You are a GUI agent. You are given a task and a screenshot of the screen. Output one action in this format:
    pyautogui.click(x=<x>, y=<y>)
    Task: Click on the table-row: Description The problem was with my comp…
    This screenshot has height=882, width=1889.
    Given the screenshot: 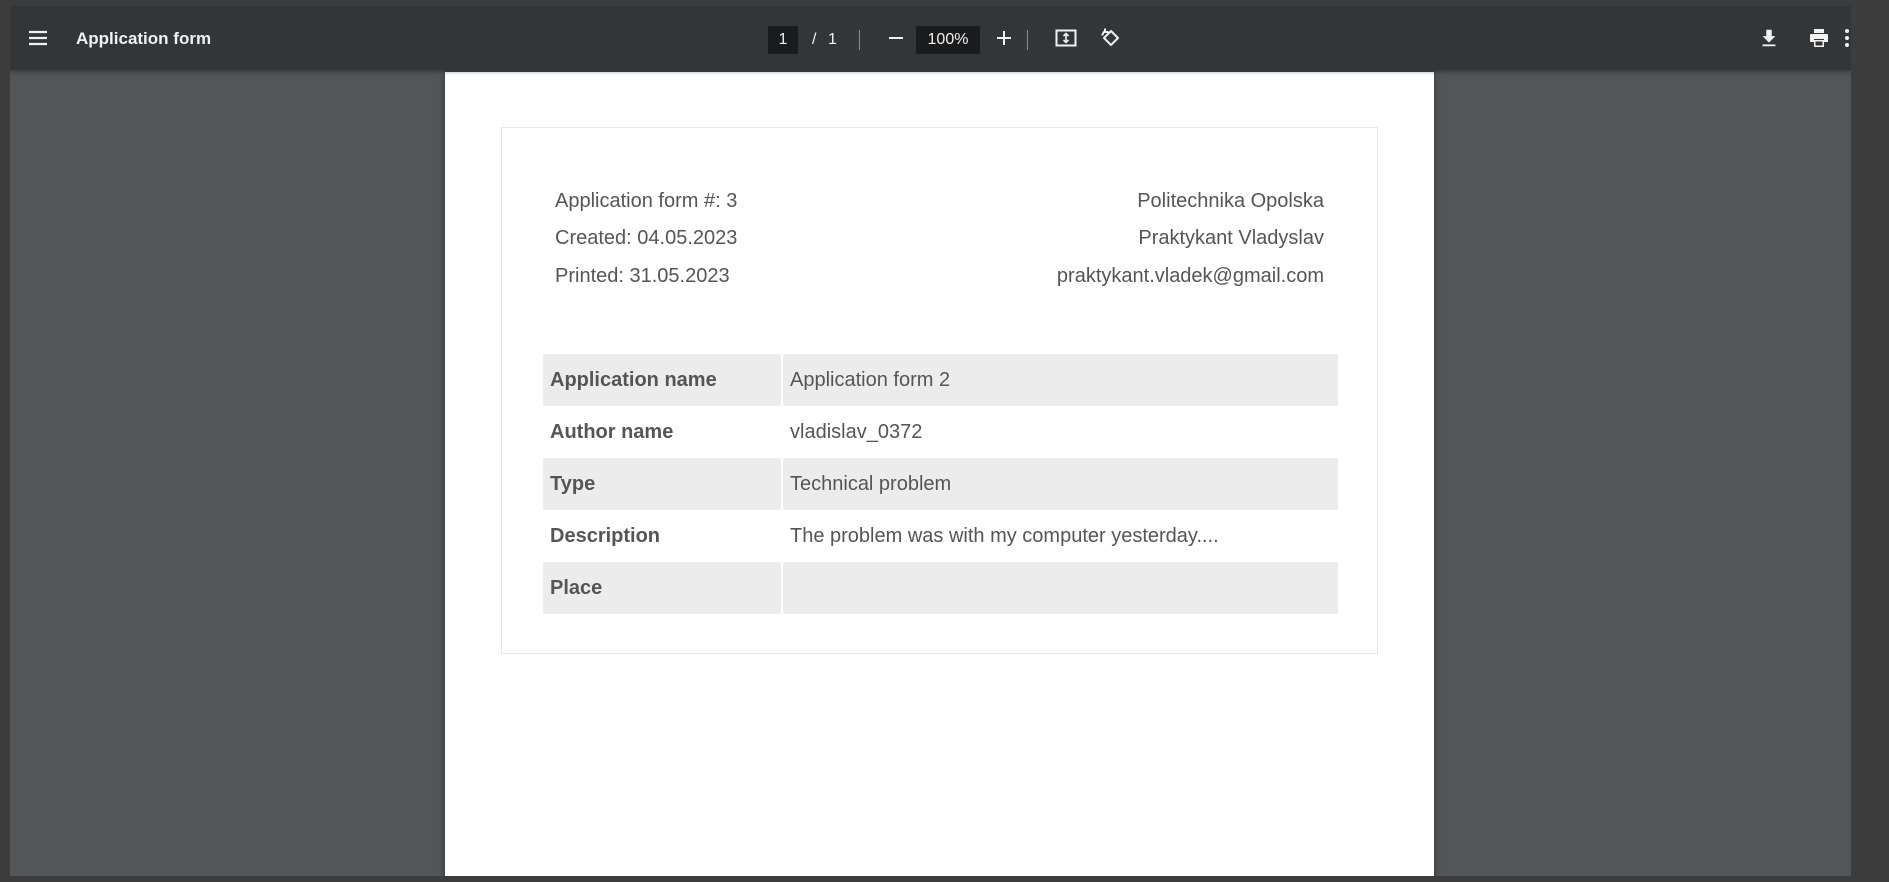 What is the action you would take?
    pyautogui.click(x=940, y=536)
    